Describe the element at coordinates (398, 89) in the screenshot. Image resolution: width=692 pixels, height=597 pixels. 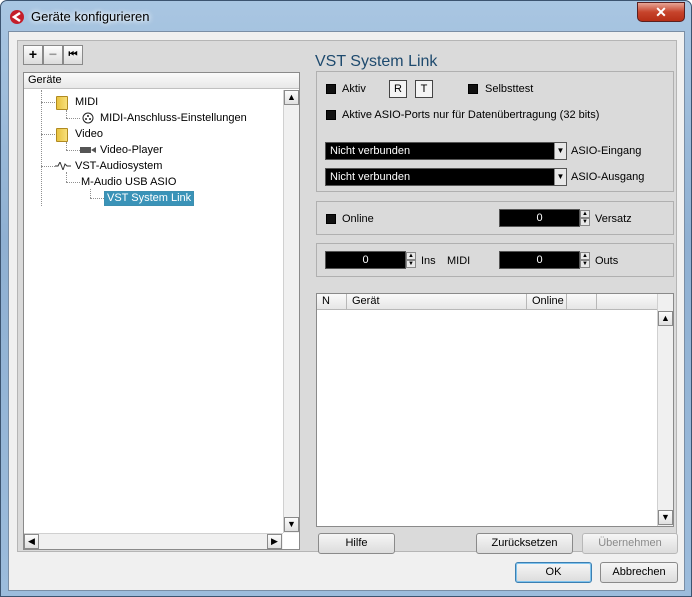
I see `r-button: R` at that location.